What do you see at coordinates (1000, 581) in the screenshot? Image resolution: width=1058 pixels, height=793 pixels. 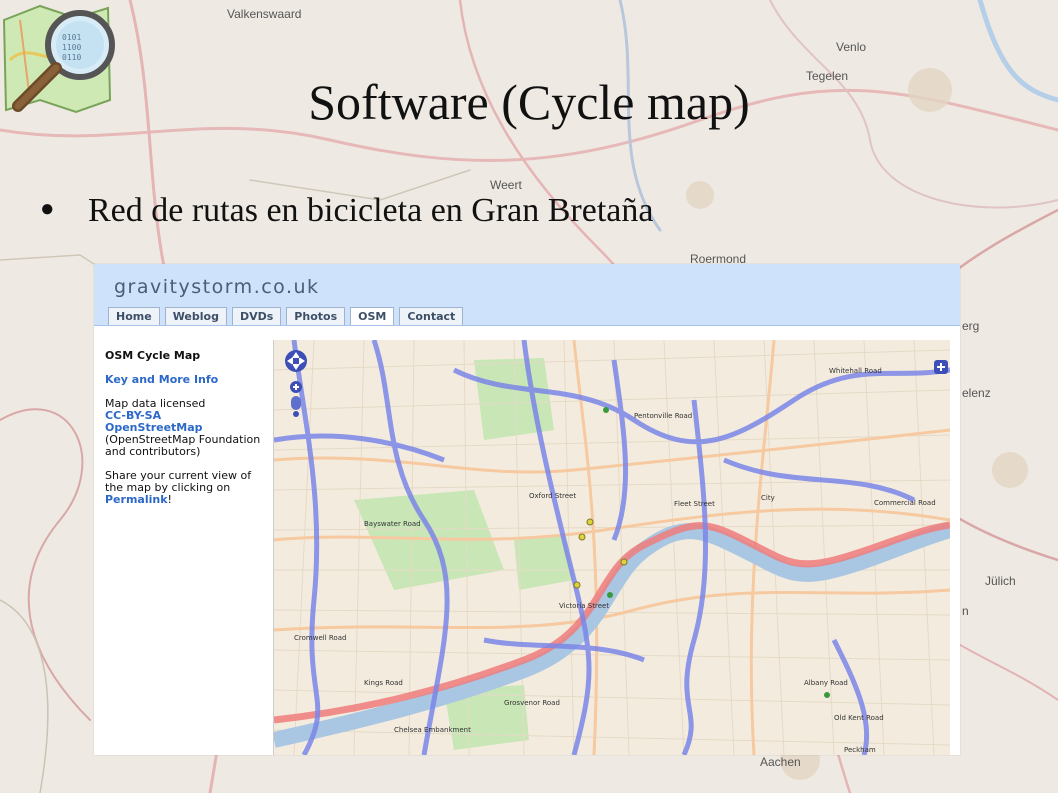 I see `bg-label-julich: Jülich` at bounding box center [1000, 581].